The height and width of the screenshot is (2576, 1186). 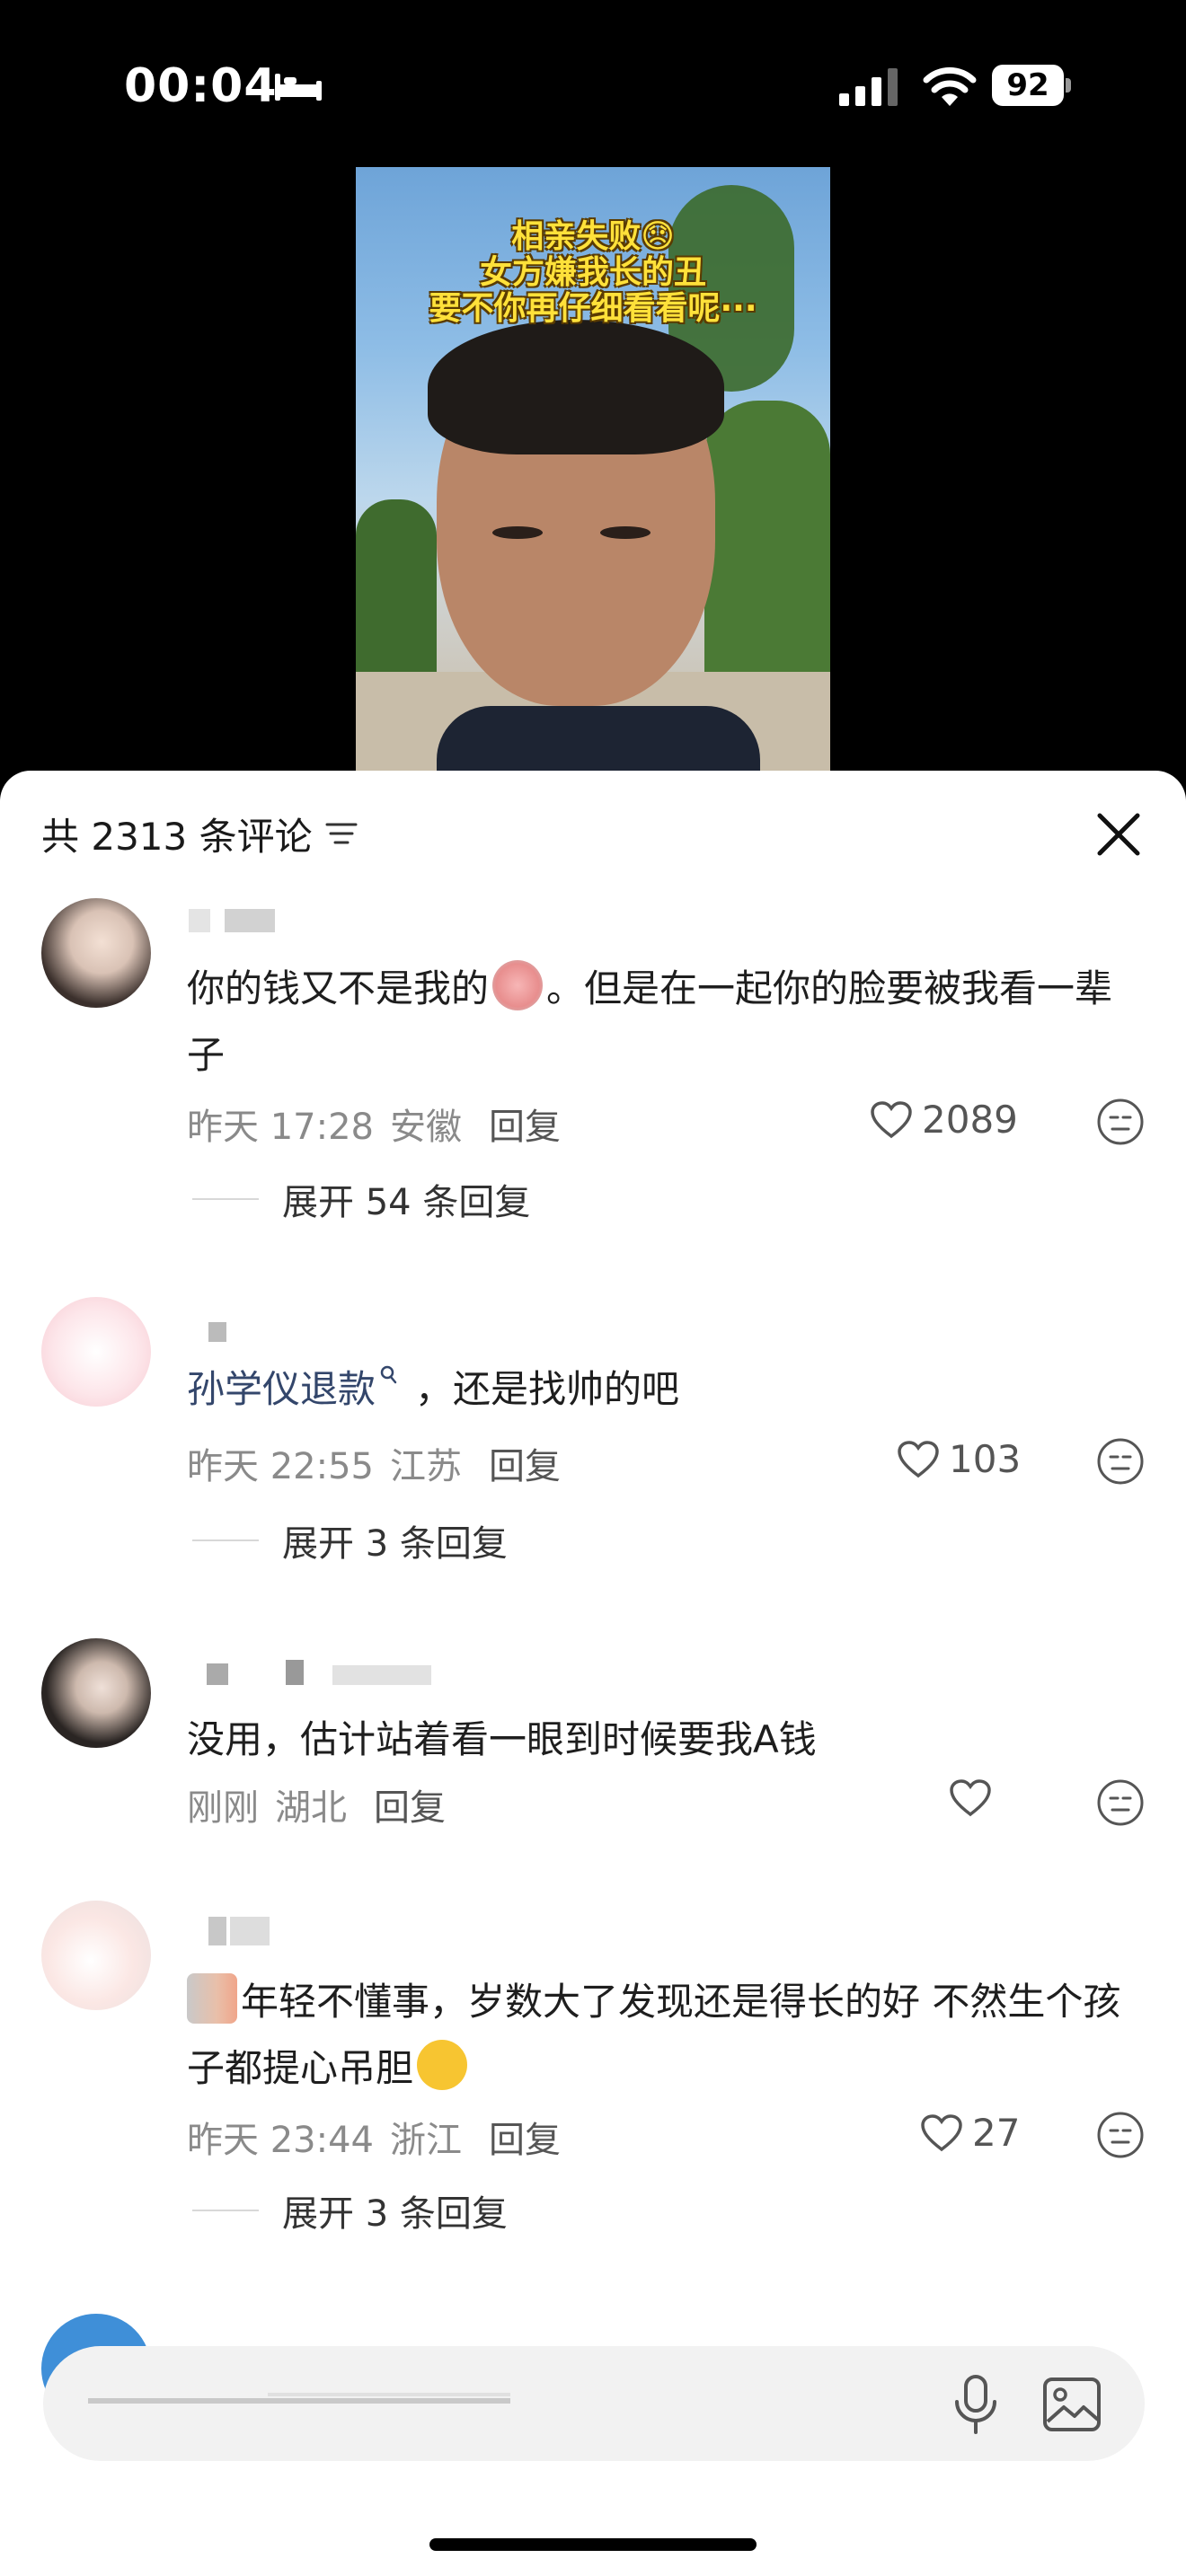 What do you see at coordinates (976, 2404) in the screenshot?
I see `microphone-icon` at bounding box center [976, 2404].